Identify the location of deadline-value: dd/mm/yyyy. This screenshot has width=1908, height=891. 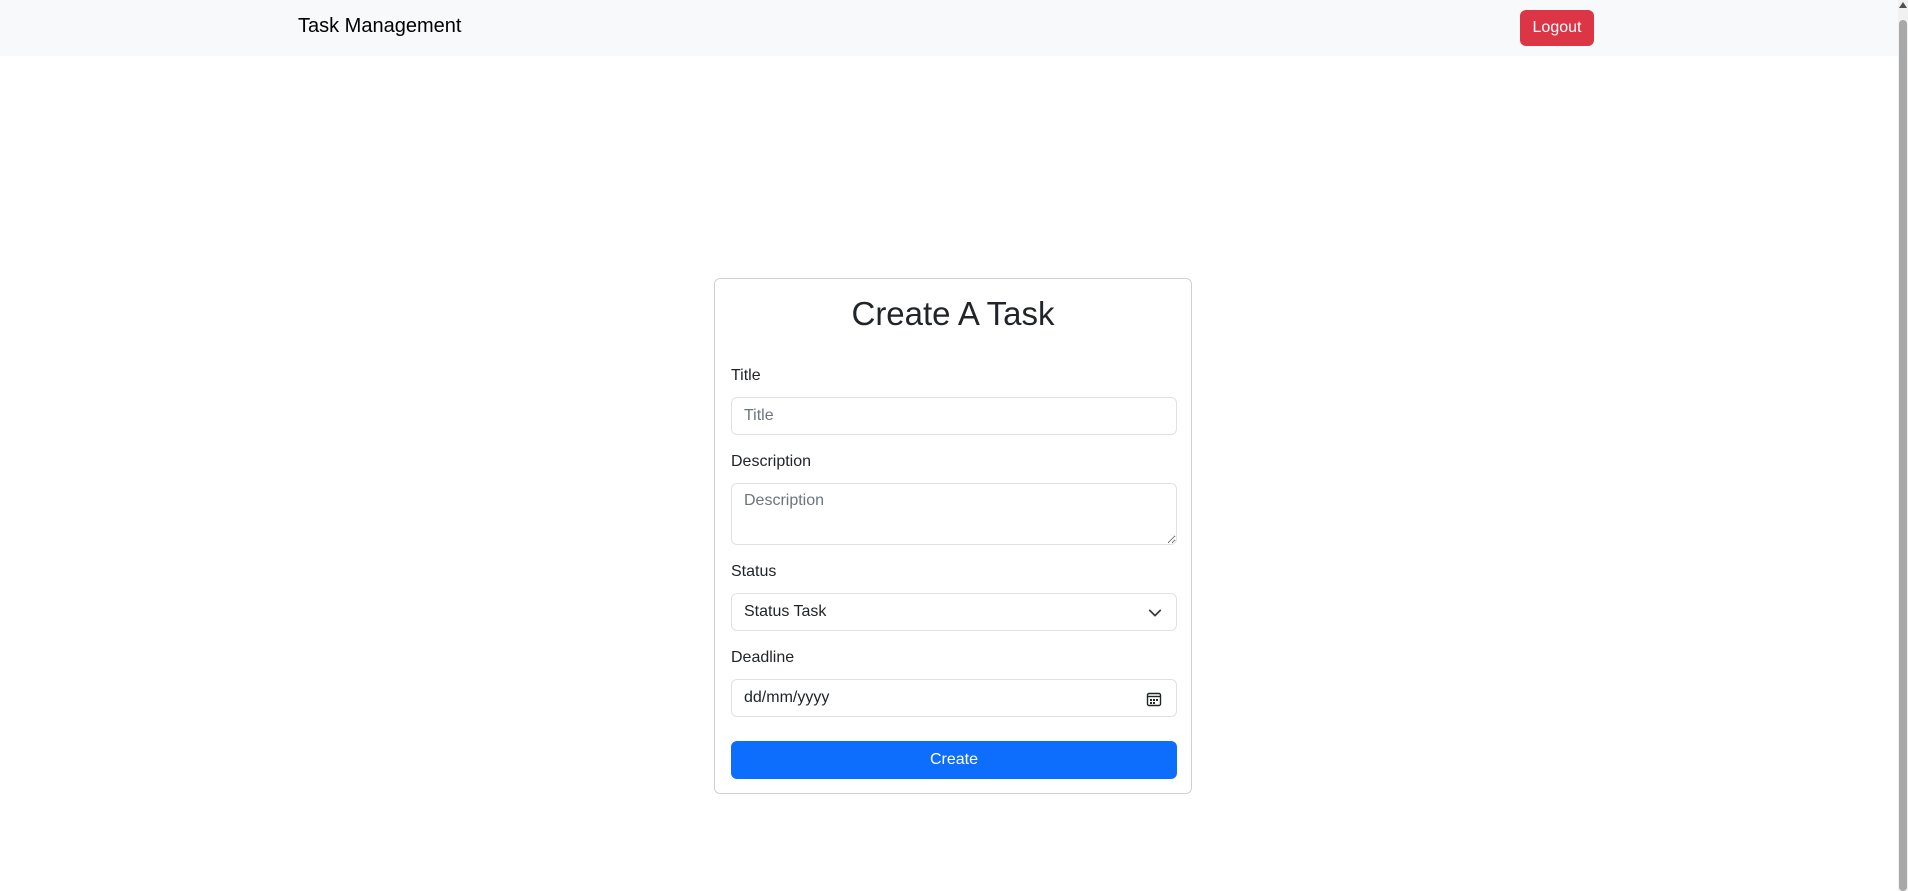
(787, 697).